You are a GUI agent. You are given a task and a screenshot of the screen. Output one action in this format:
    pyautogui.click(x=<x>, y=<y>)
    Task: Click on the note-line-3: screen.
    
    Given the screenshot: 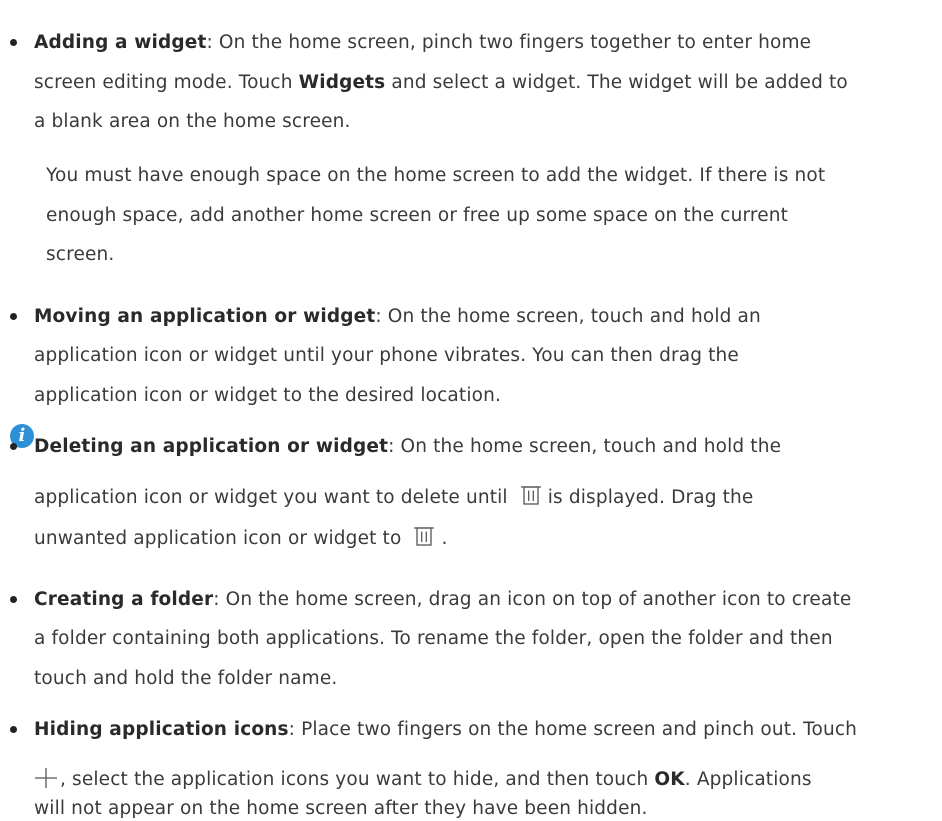 What is the action you would take?
    pyautogui.click(x=80, y=254)
    